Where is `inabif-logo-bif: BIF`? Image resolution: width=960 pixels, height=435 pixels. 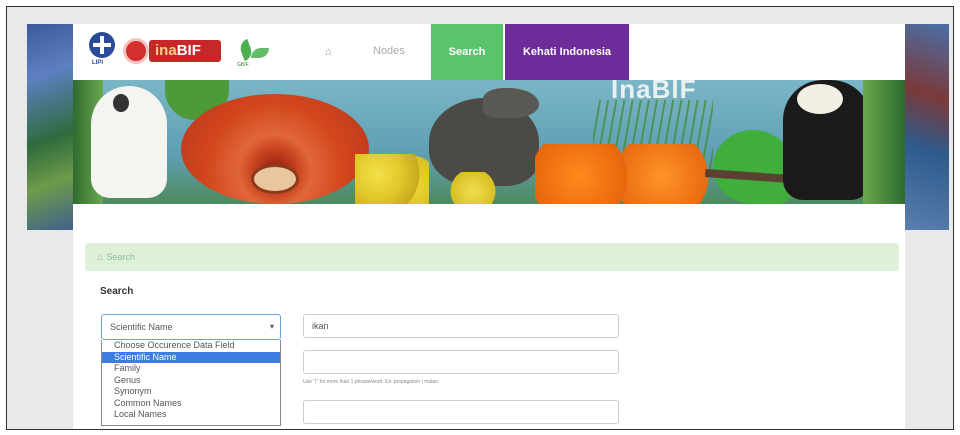
inabif-logo-bif: BIF is located at coordinates (188, 50).